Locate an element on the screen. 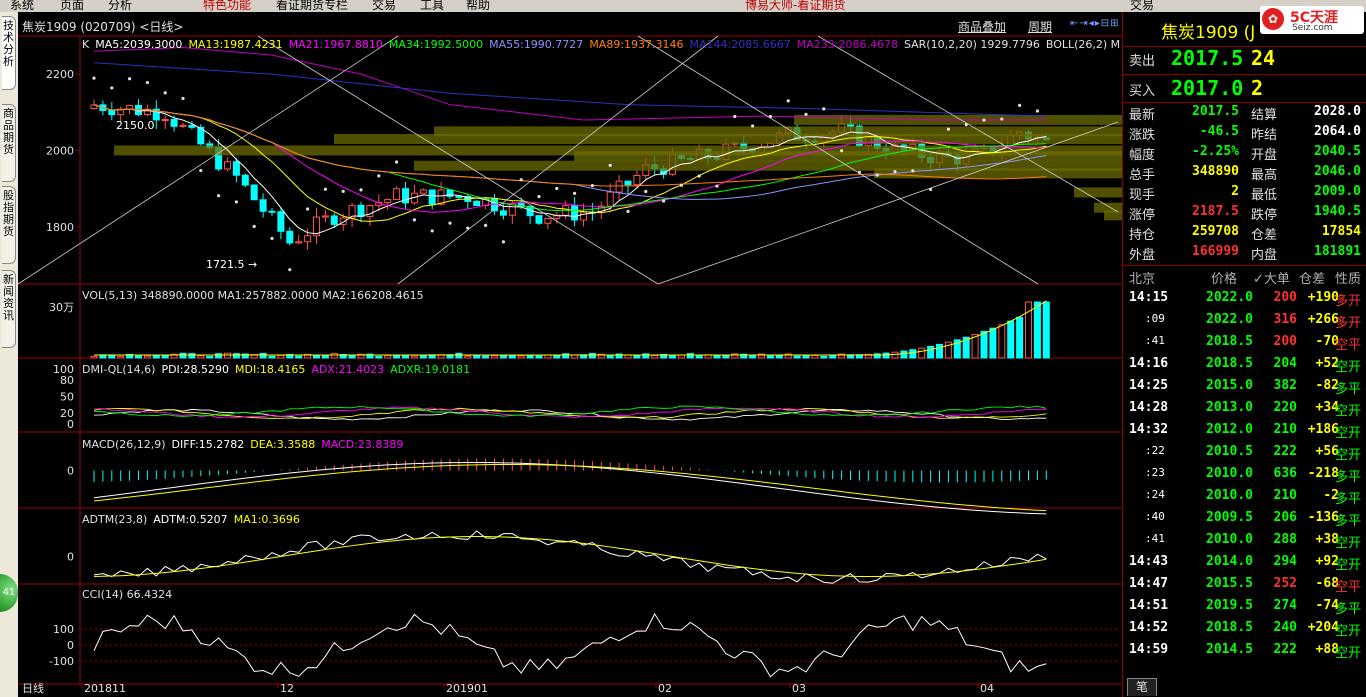 This screenshot has width=1366, height=697. annotation-high: 2150.0 is located at coordinates (135, 125).